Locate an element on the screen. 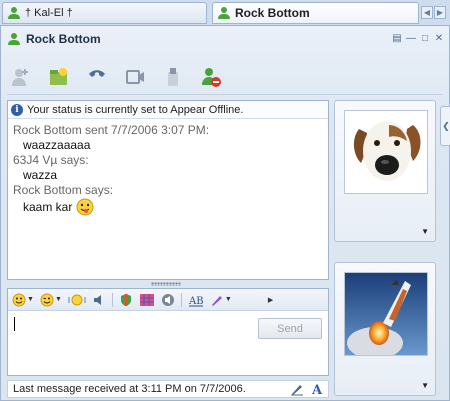  send-files-button is located at coordinates (59, 77).